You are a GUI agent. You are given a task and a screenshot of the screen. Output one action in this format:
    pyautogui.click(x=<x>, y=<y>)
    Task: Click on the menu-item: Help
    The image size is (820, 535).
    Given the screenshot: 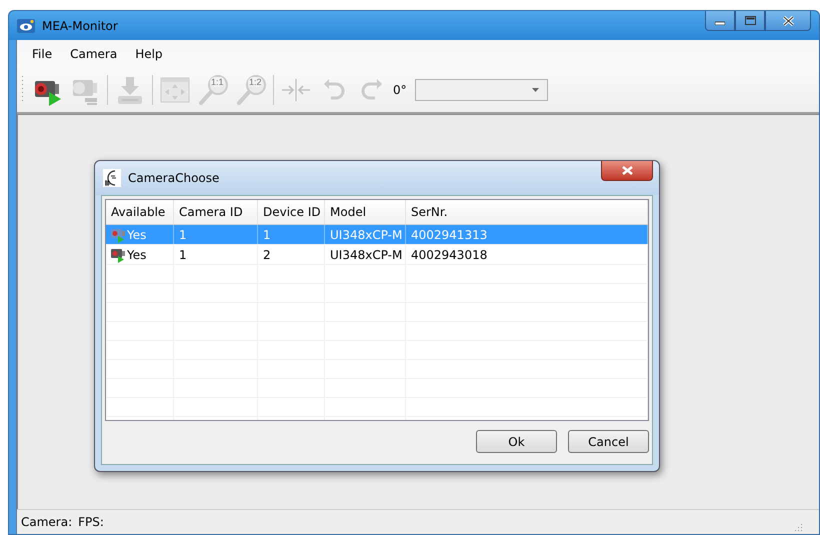 What is the action you would take?
    pyautogui.click(x=149, y=53)
    